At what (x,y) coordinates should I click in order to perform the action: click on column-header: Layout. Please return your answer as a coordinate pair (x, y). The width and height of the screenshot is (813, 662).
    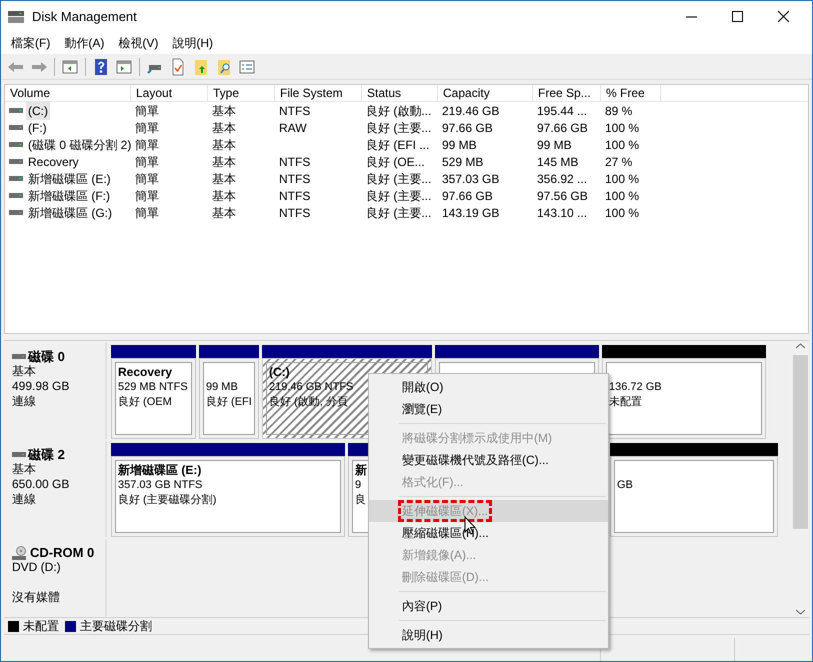
    Looking at the image, I should click on (169, 93).